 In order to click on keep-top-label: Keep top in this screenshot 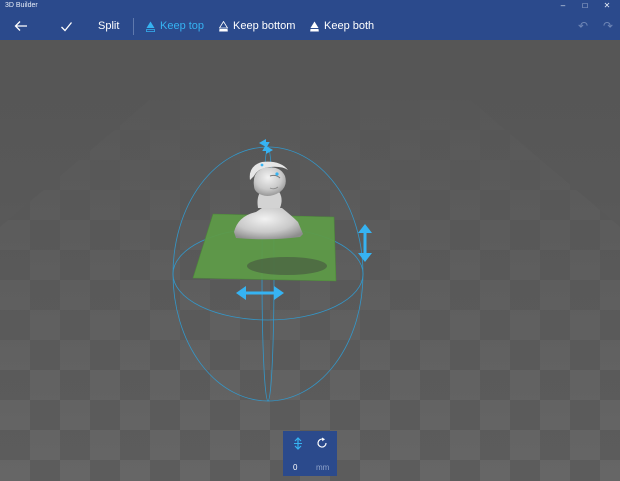, I will do `click(182, 26)`.